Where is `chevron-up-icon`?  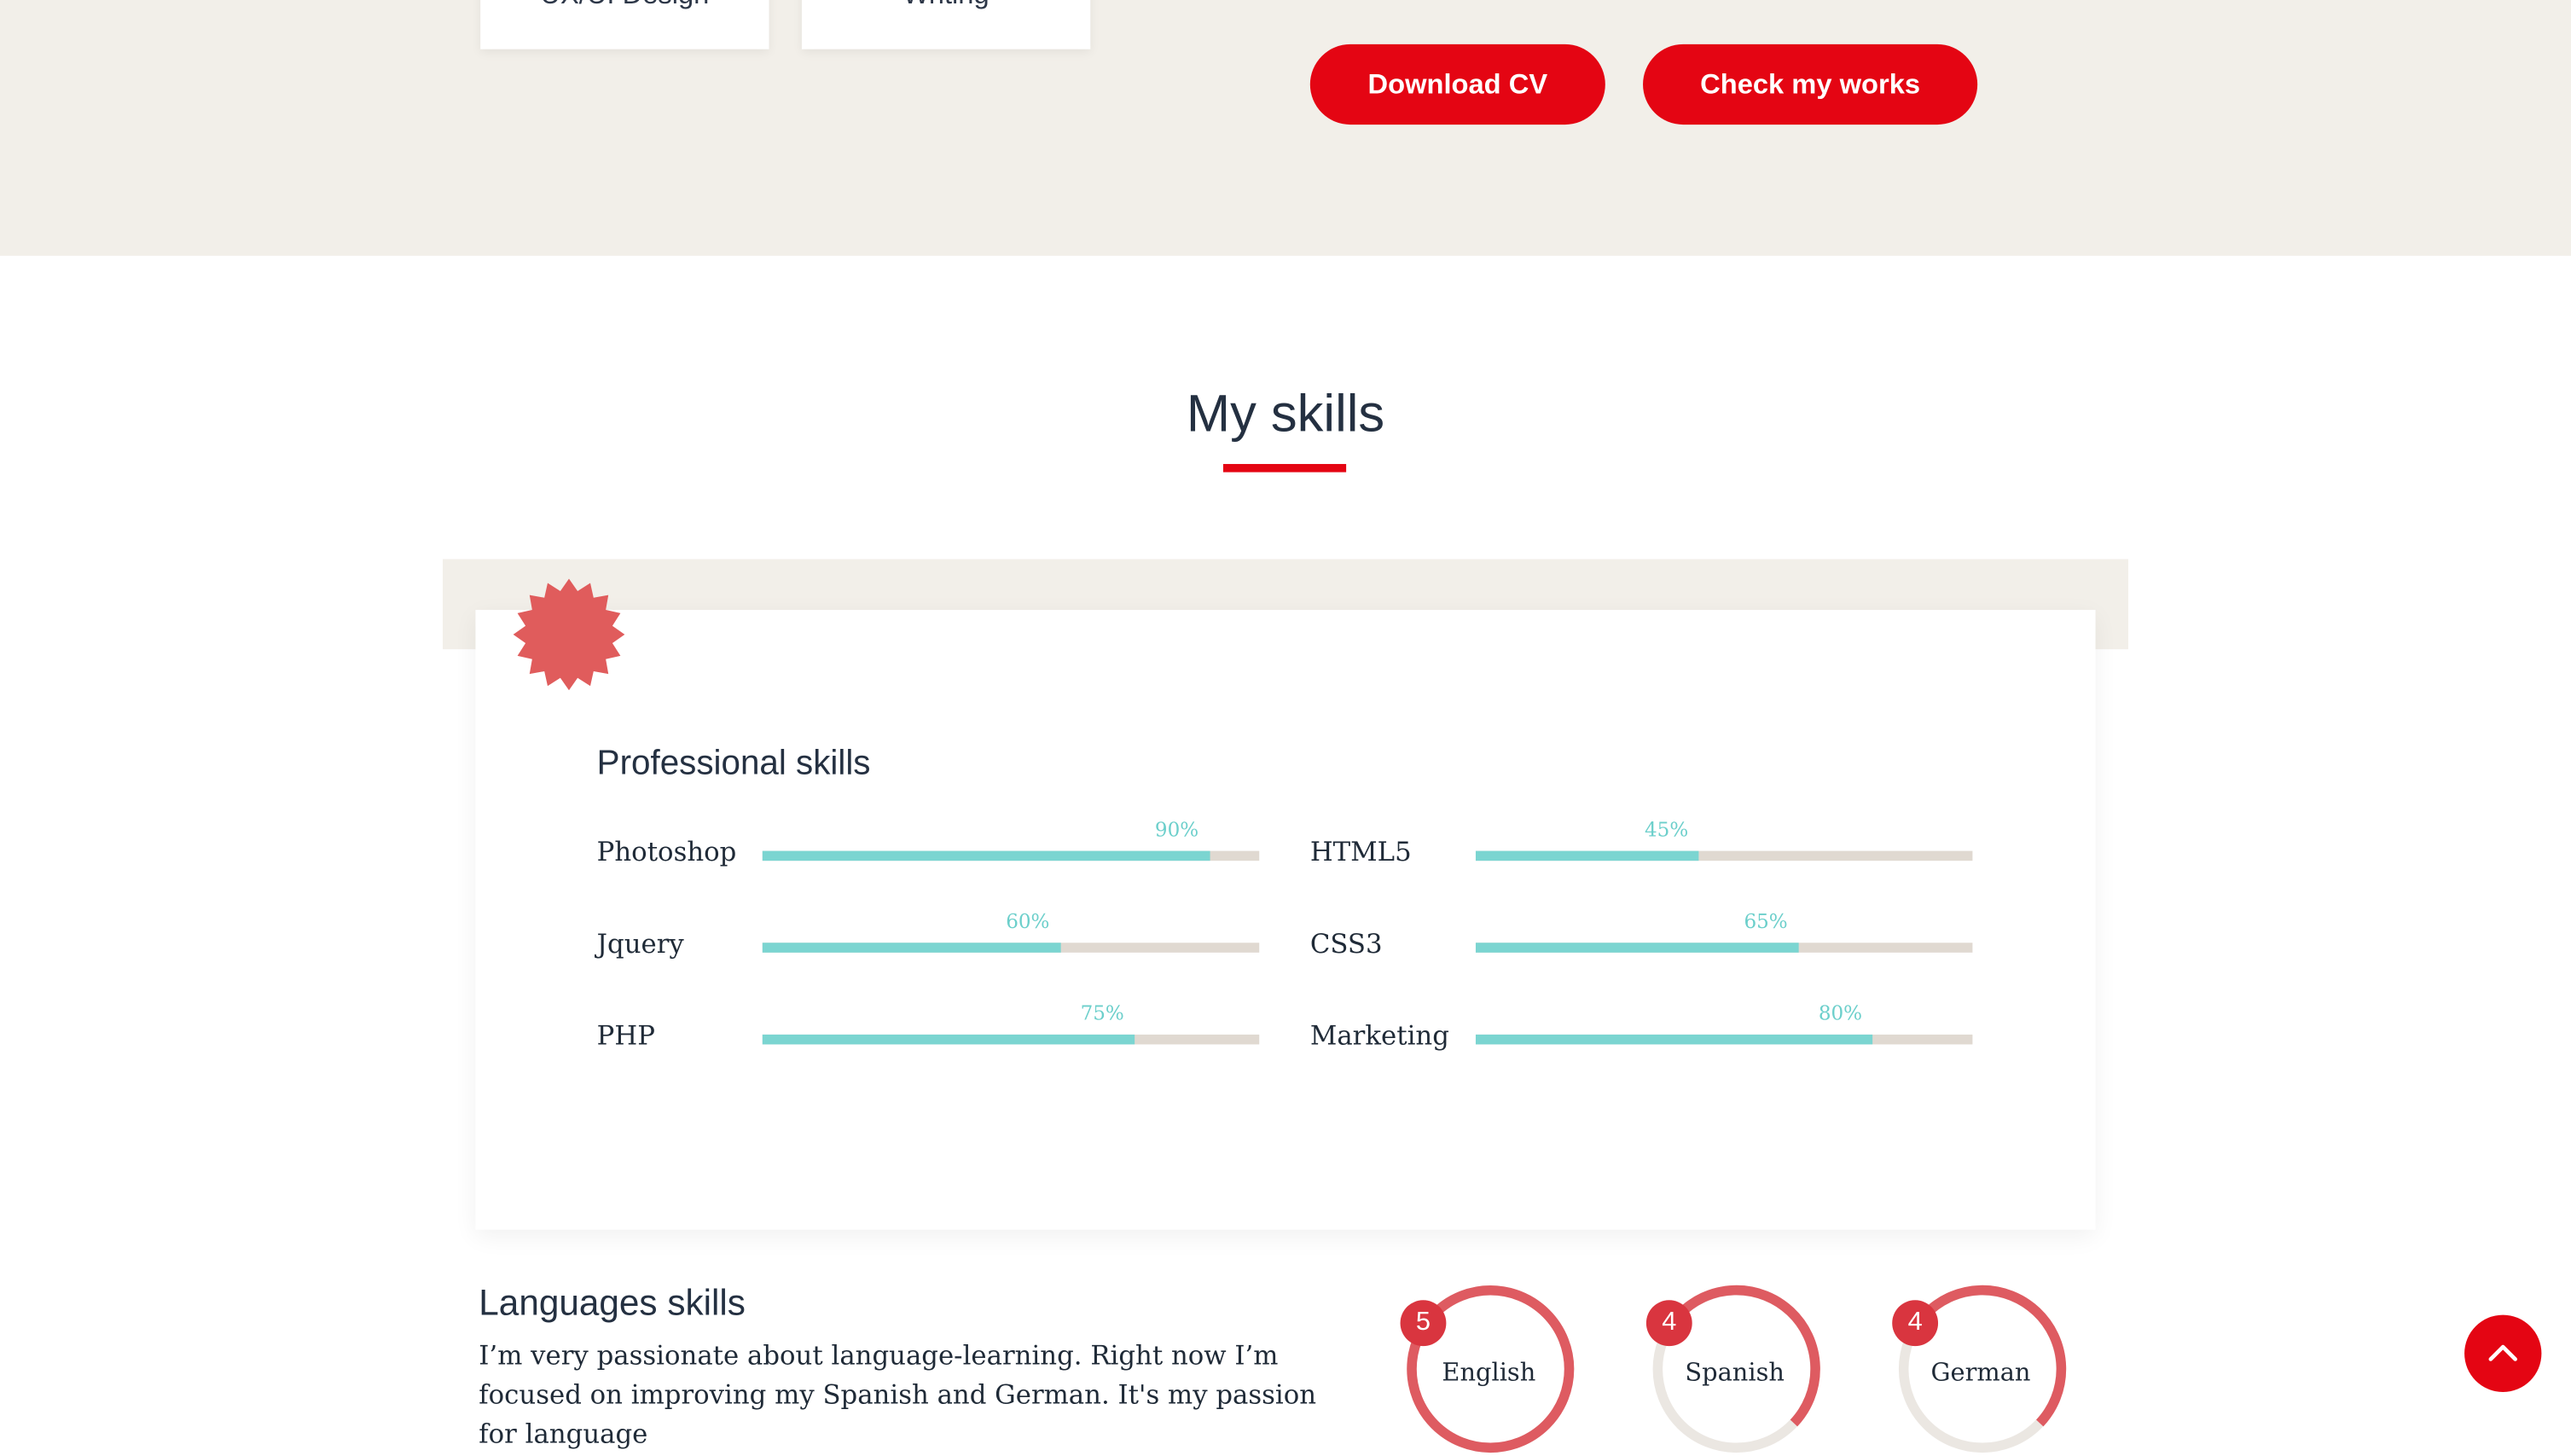
chevron-up-icon is located at coordinates (2503, 1352).